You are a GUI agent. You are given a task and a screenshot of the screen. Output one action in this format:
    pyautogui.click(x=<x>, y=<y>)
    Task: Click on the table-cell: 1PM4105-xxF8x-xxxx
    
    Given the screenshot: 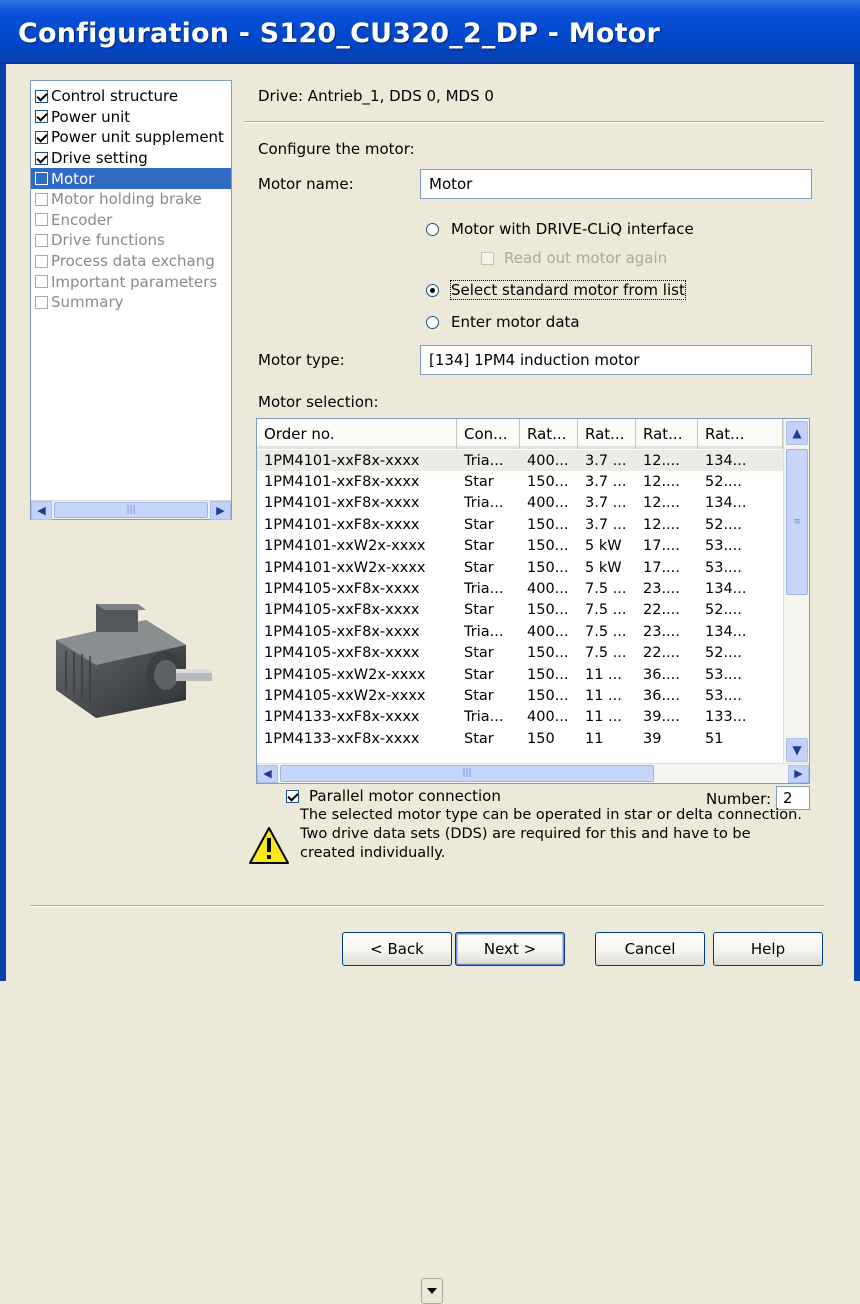 What is the action you would take?
    pyautogui.click(x=342, y=653)
    